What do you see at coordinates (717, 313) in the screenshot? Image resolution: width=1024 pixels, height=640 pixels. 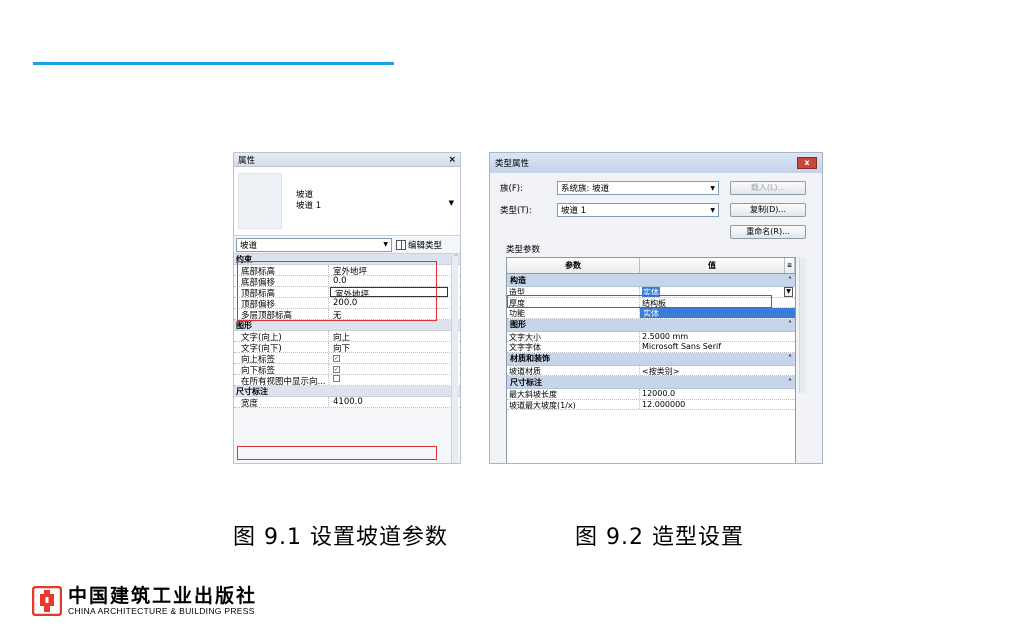 I see `param-value: 实体` at bounding box center [717, 313].